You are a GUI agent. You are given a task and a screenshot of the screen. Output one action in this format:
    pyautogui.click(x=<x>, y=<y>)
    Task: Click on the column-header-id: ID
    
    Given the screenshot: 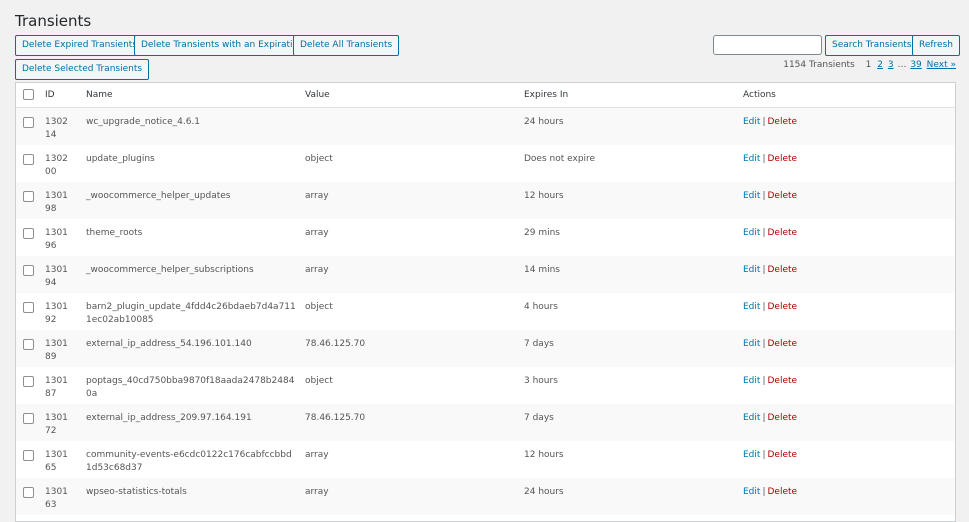 What is the action you would take?
    pyautogui.click(x=50, y=95)
    